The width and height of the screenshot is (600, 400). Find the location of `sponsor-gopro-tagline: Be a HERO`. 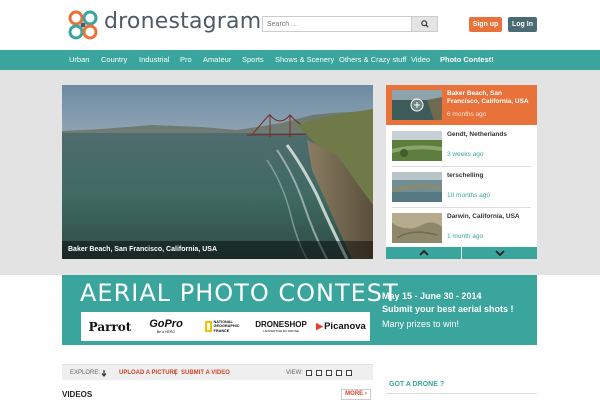

sponsor-gopro-tagline: Be a HERO is located at coordinates (166, 332).